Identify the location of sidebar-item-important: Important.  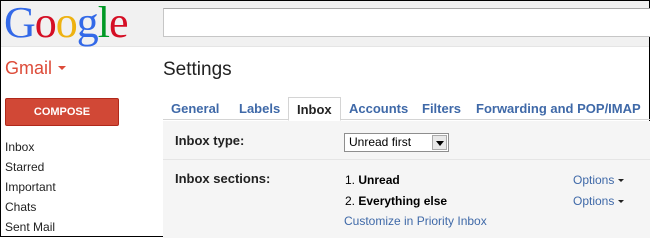
(30, 187).